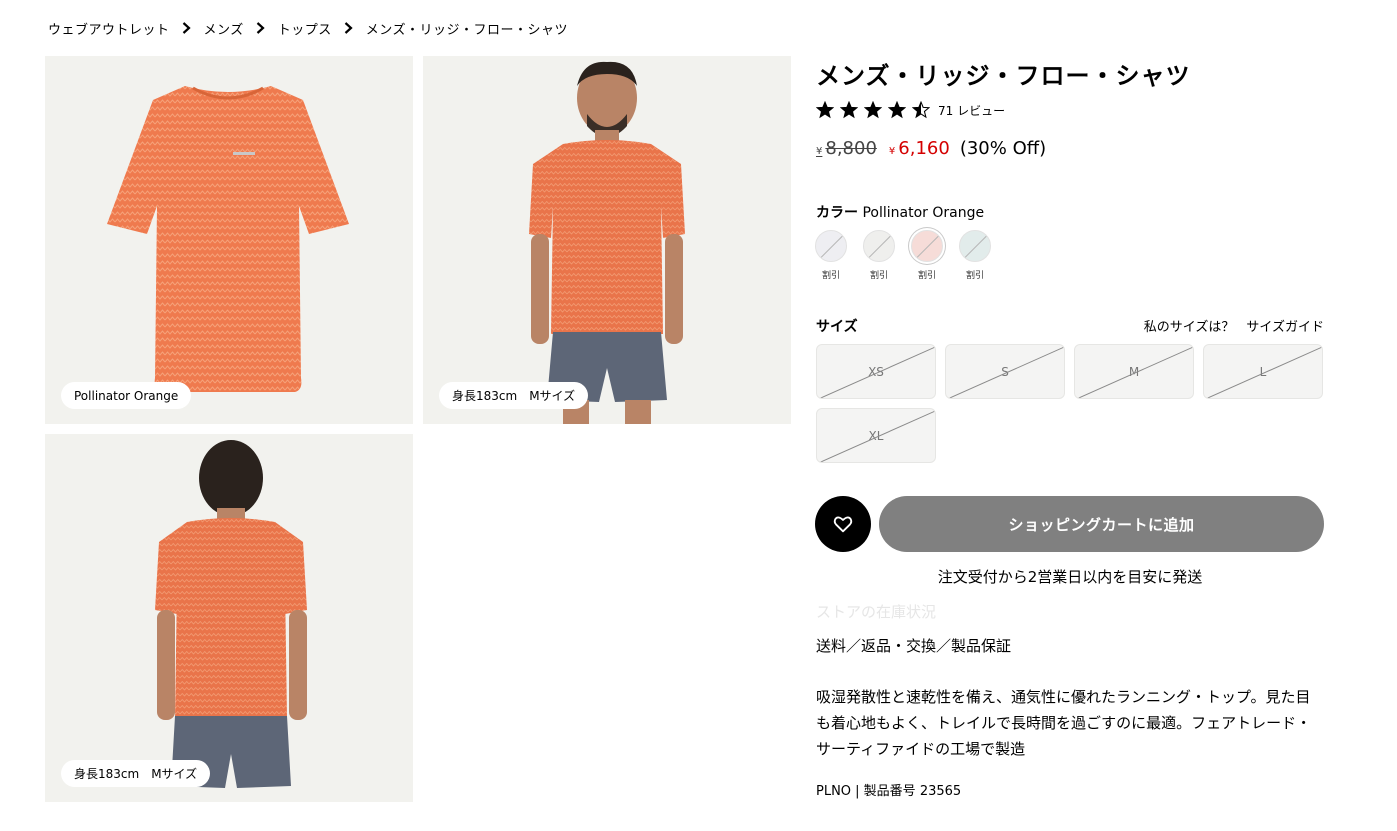  I want to click on product-image-model-front: 身長183cm Mサイズ, so click(607, 240).